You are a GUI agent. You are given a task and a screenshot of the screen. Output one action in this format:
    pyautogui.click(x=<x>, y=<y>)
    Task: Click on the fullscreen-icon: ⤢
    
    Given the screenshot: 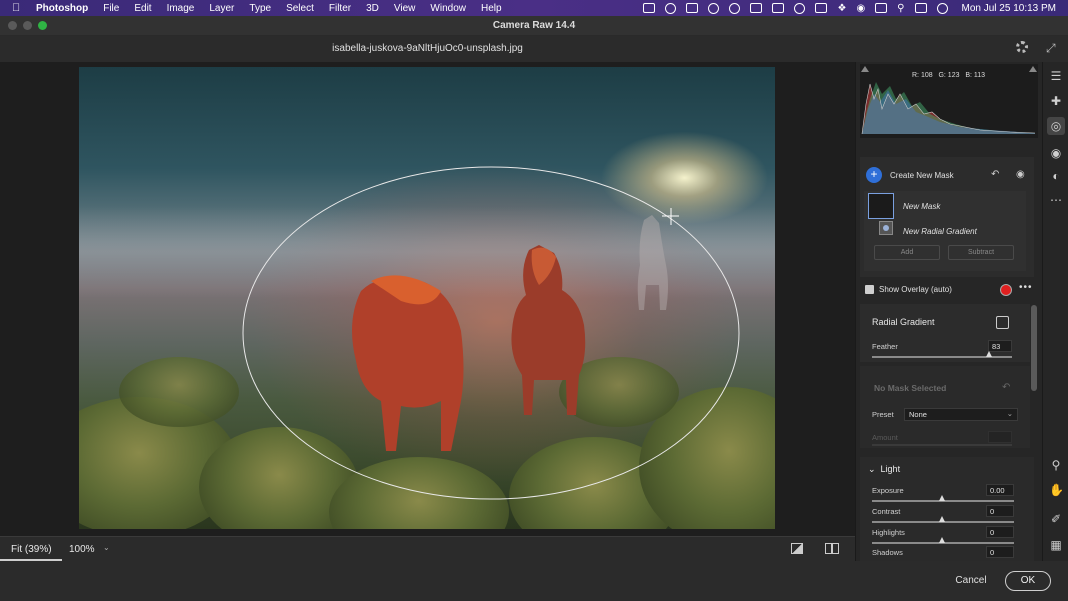 What is the action you would take?
    pyautogui.click(x=1052, y=48)
    